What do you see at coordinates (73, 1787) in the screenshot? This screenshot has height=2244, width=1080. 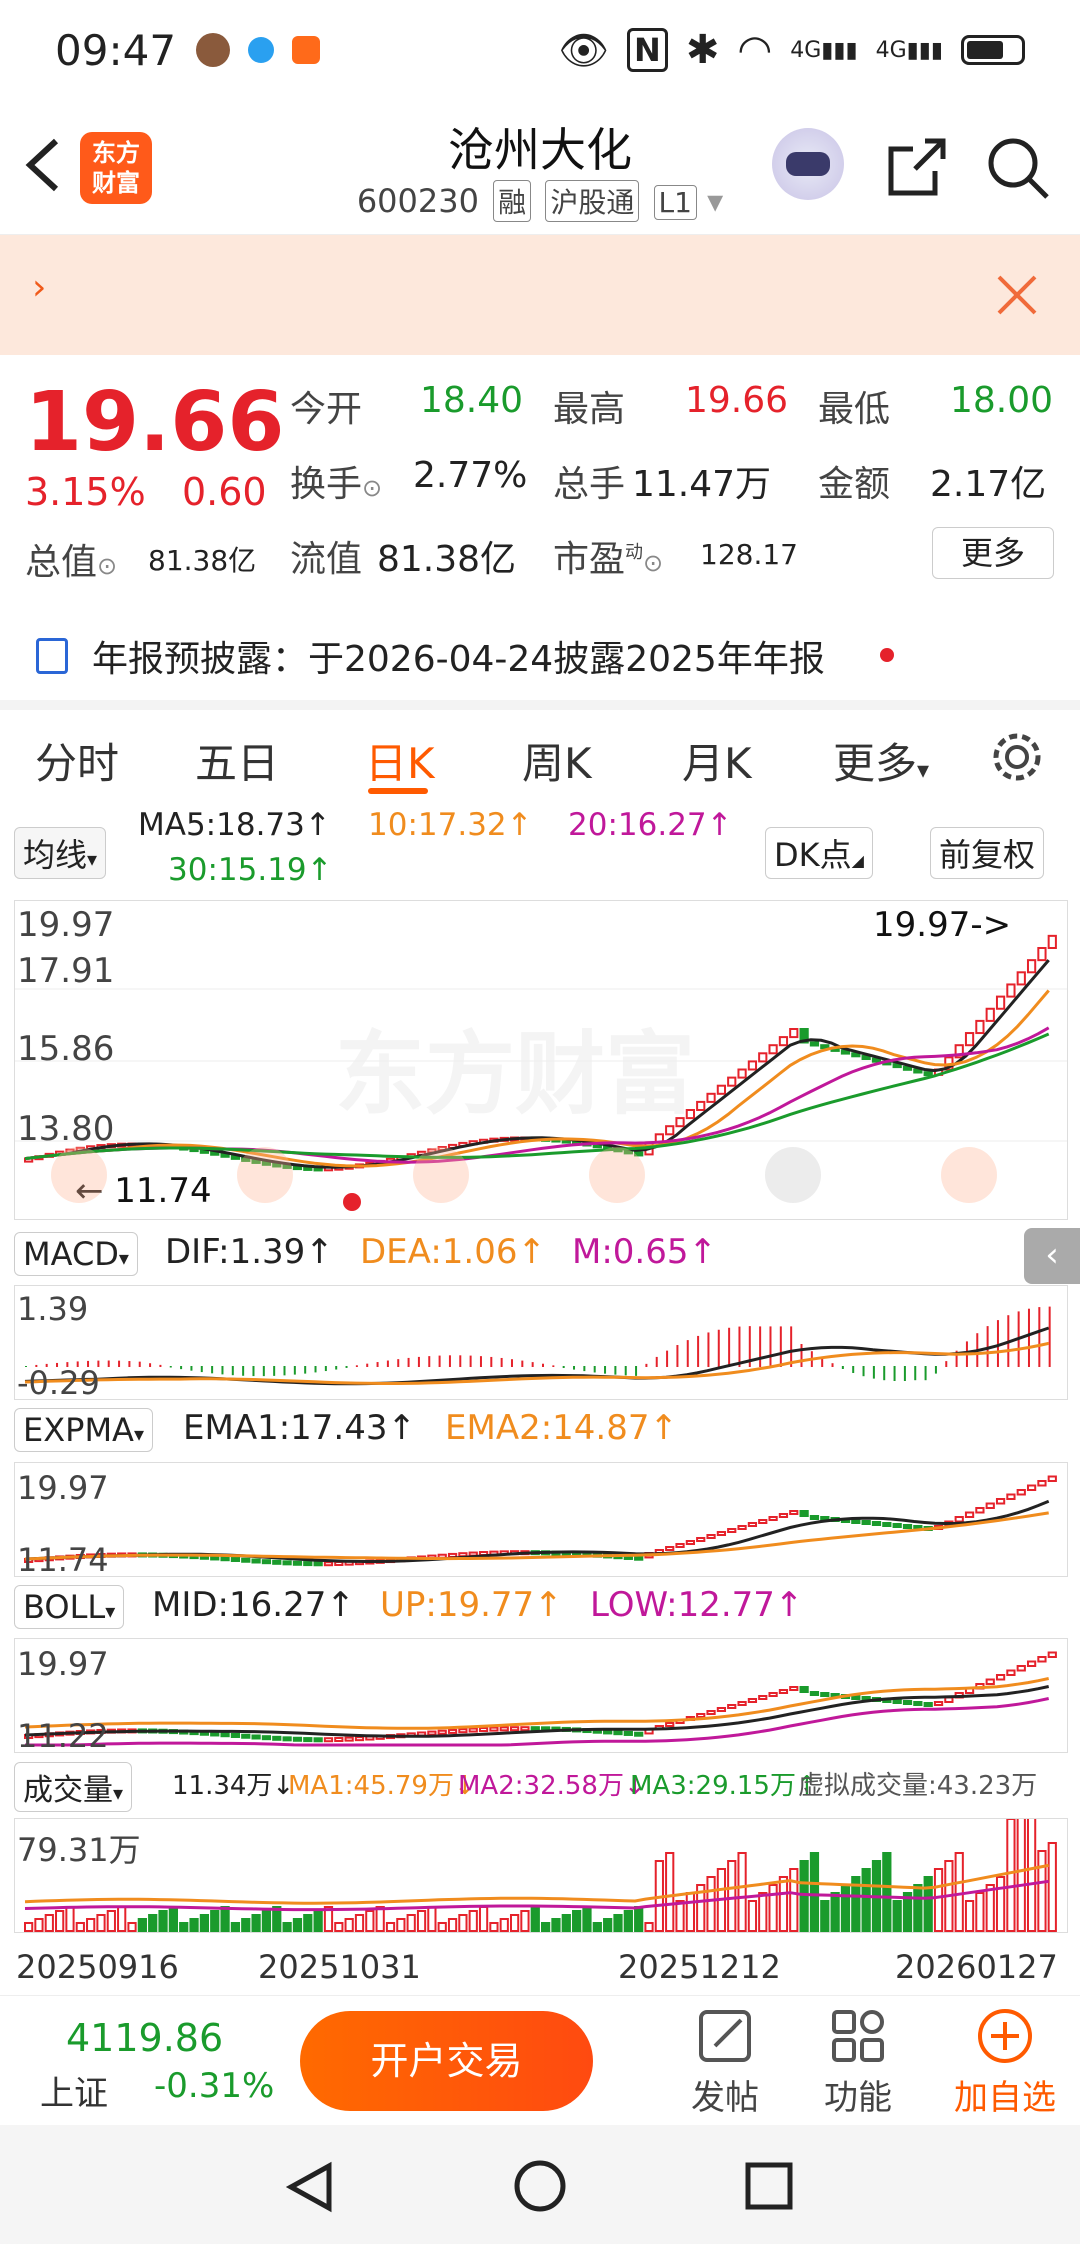 I see `indicator-select-volume: 成交量▾` at bounding box center [73, 1787].